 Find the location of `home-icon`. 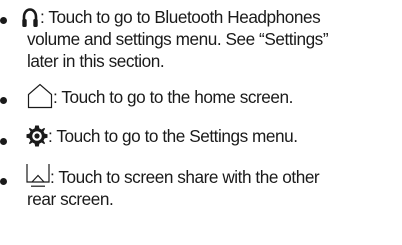

home-icon is located at coordinates (40, 96).